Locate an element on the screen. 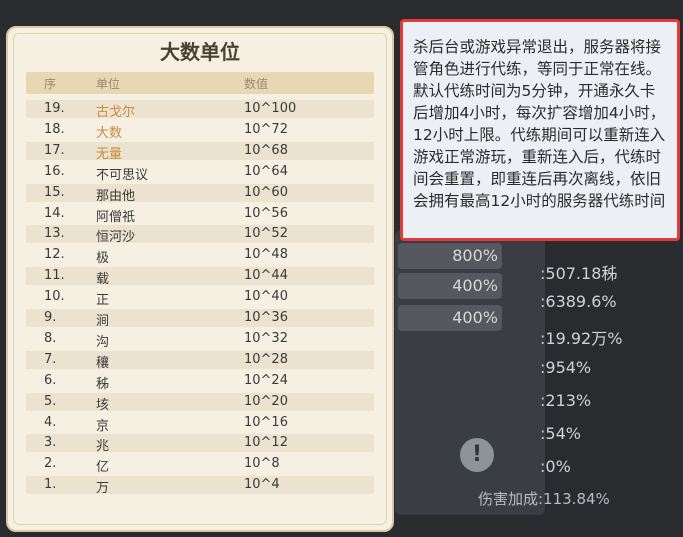 Image resolution: width=683 pixels, height=537 pixels. table-row: 5. 垓 10^20 is located at coordinates (200, 402).